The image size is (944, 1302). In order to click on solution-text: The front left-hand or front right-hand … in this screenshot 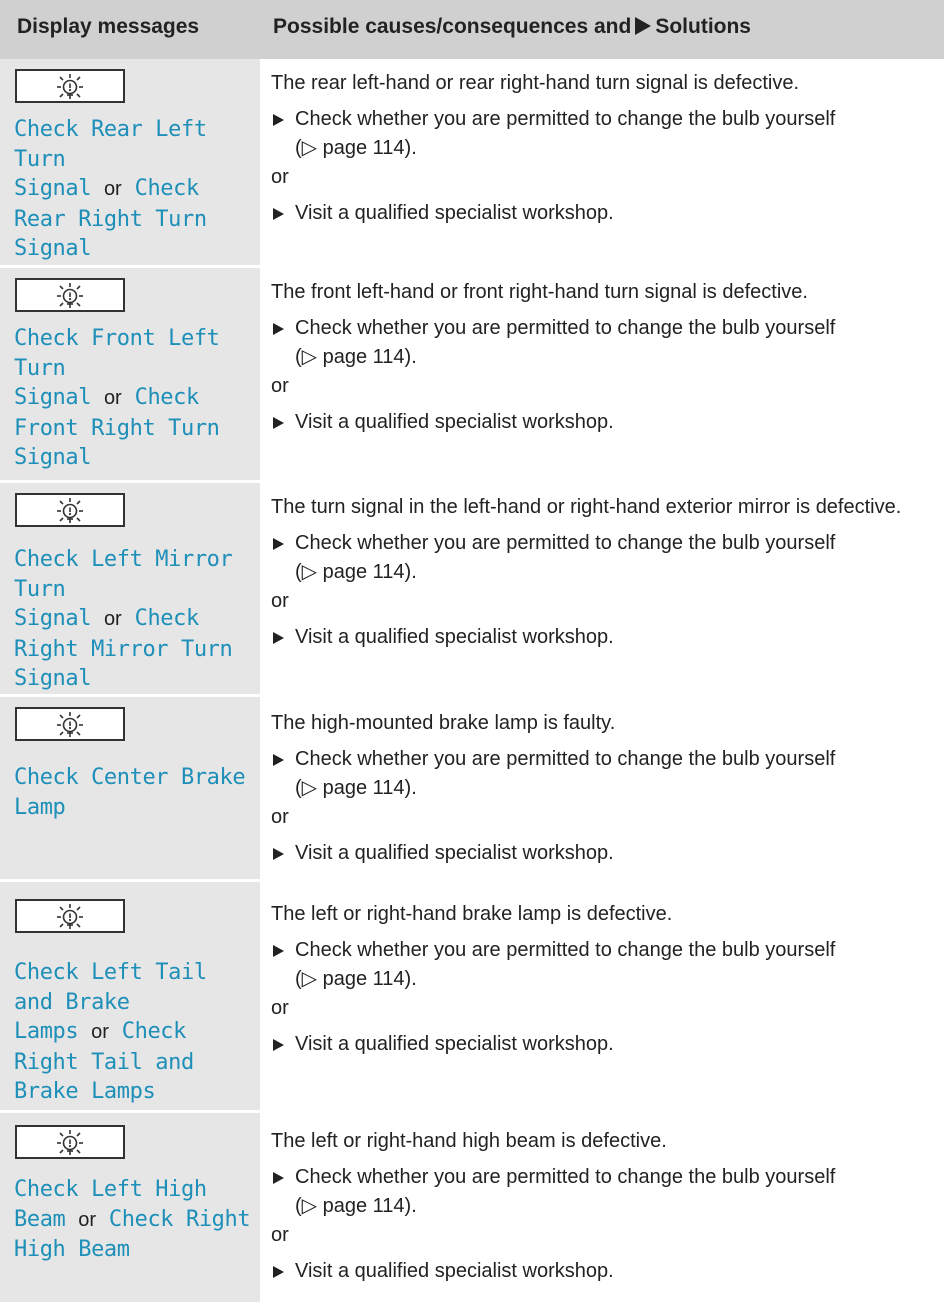, I will do `click(606, 357)`.